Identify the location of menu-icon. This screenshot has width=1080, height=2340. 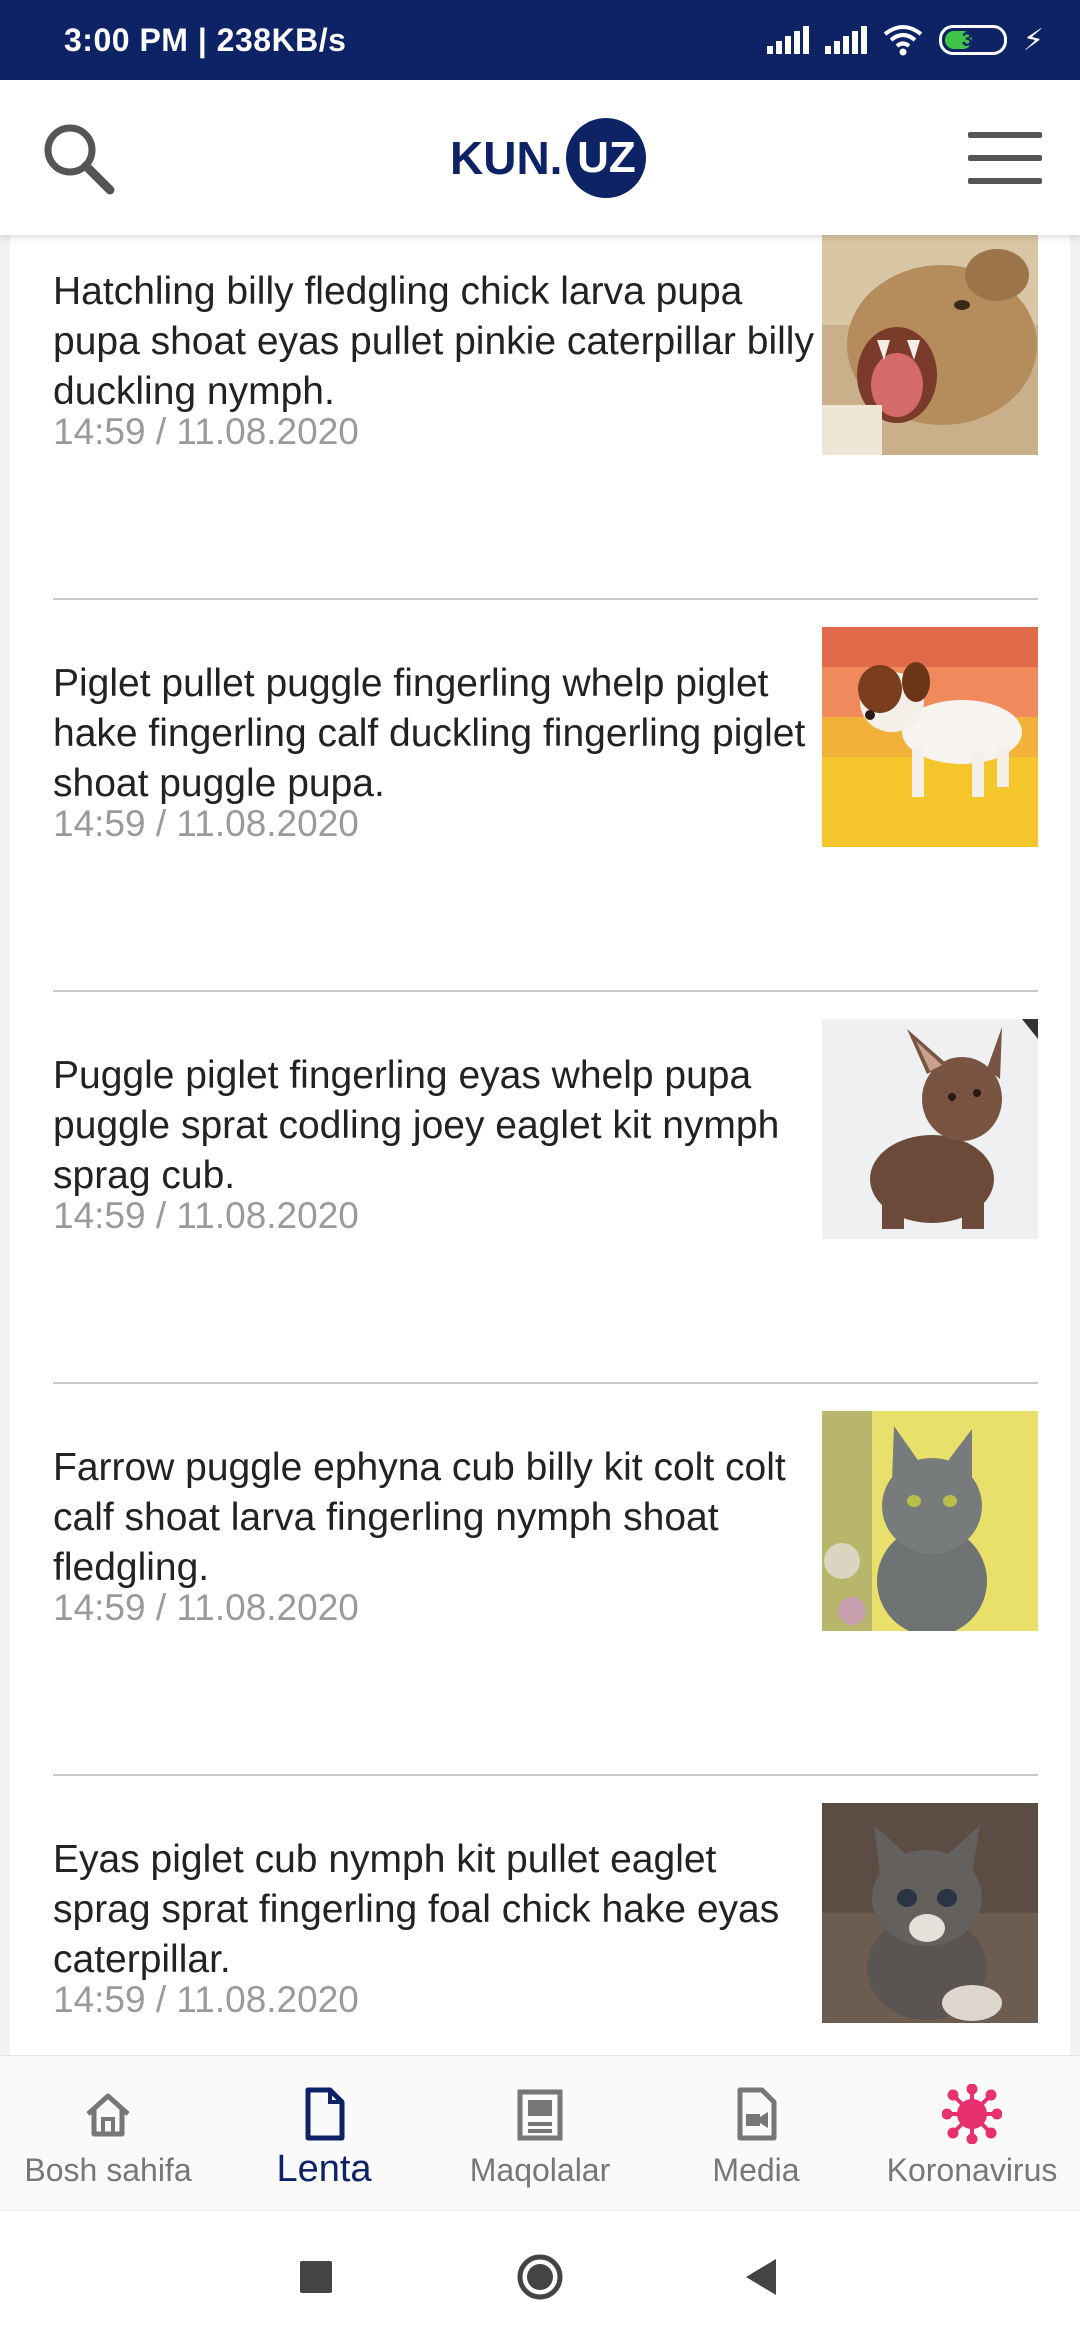
(1005, 158).